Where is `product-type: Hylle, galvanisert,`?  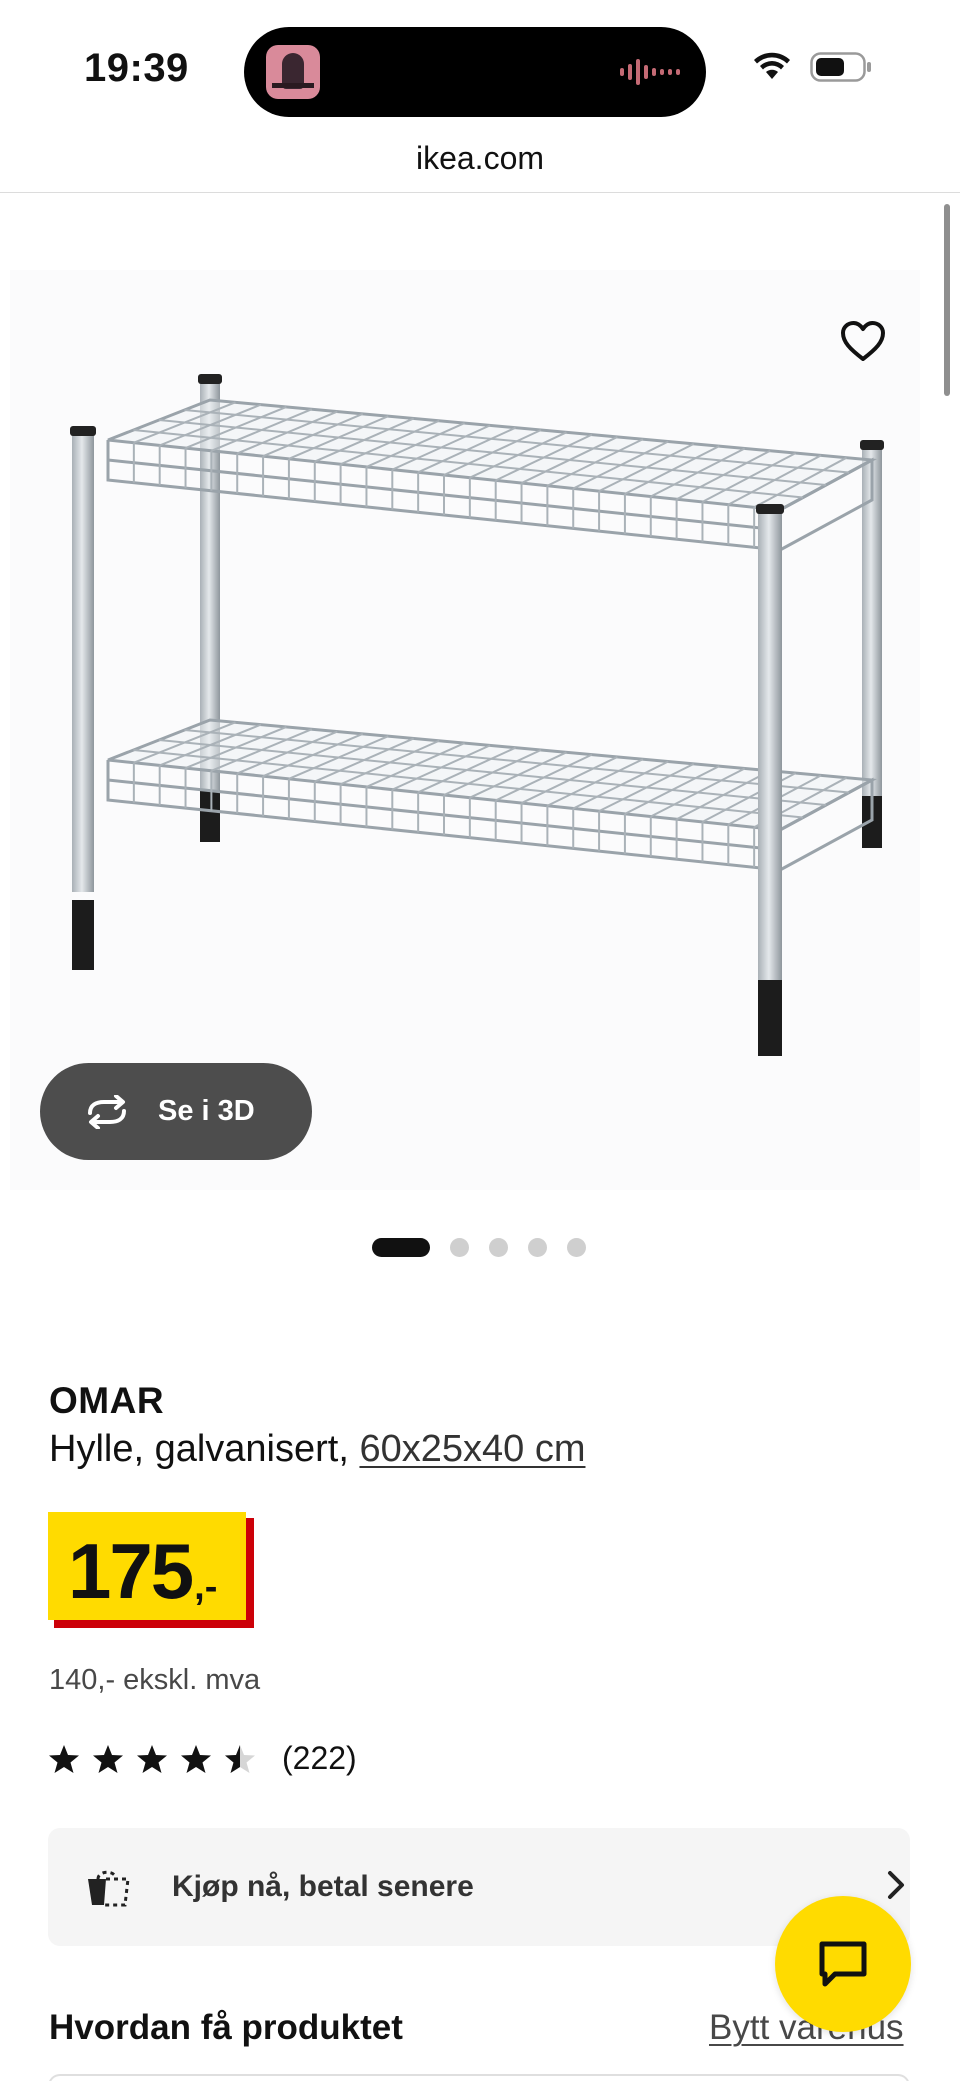
product-type: Hylle, galvanisert, is located at coordinates (199, 1449).